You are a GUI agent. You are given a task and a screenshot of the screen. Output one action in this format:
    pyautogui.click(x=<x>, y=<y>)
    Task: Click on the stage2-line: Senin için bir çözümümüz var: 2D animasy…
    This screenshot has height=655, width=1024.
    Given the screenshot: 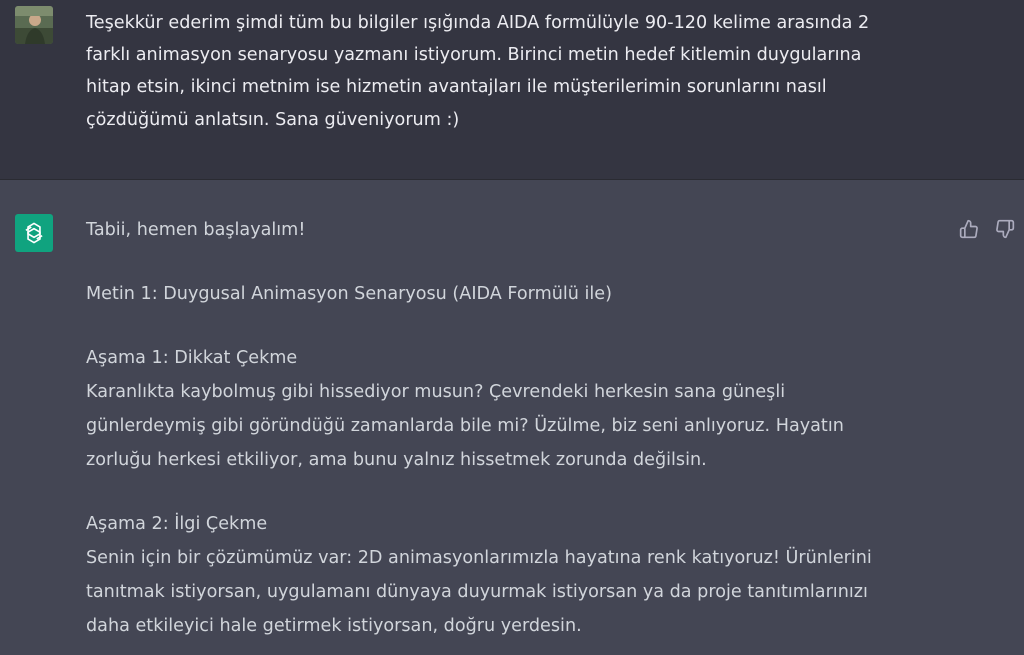 What is the action you would take?
    pyautogui.click(x=479, y=558)
    